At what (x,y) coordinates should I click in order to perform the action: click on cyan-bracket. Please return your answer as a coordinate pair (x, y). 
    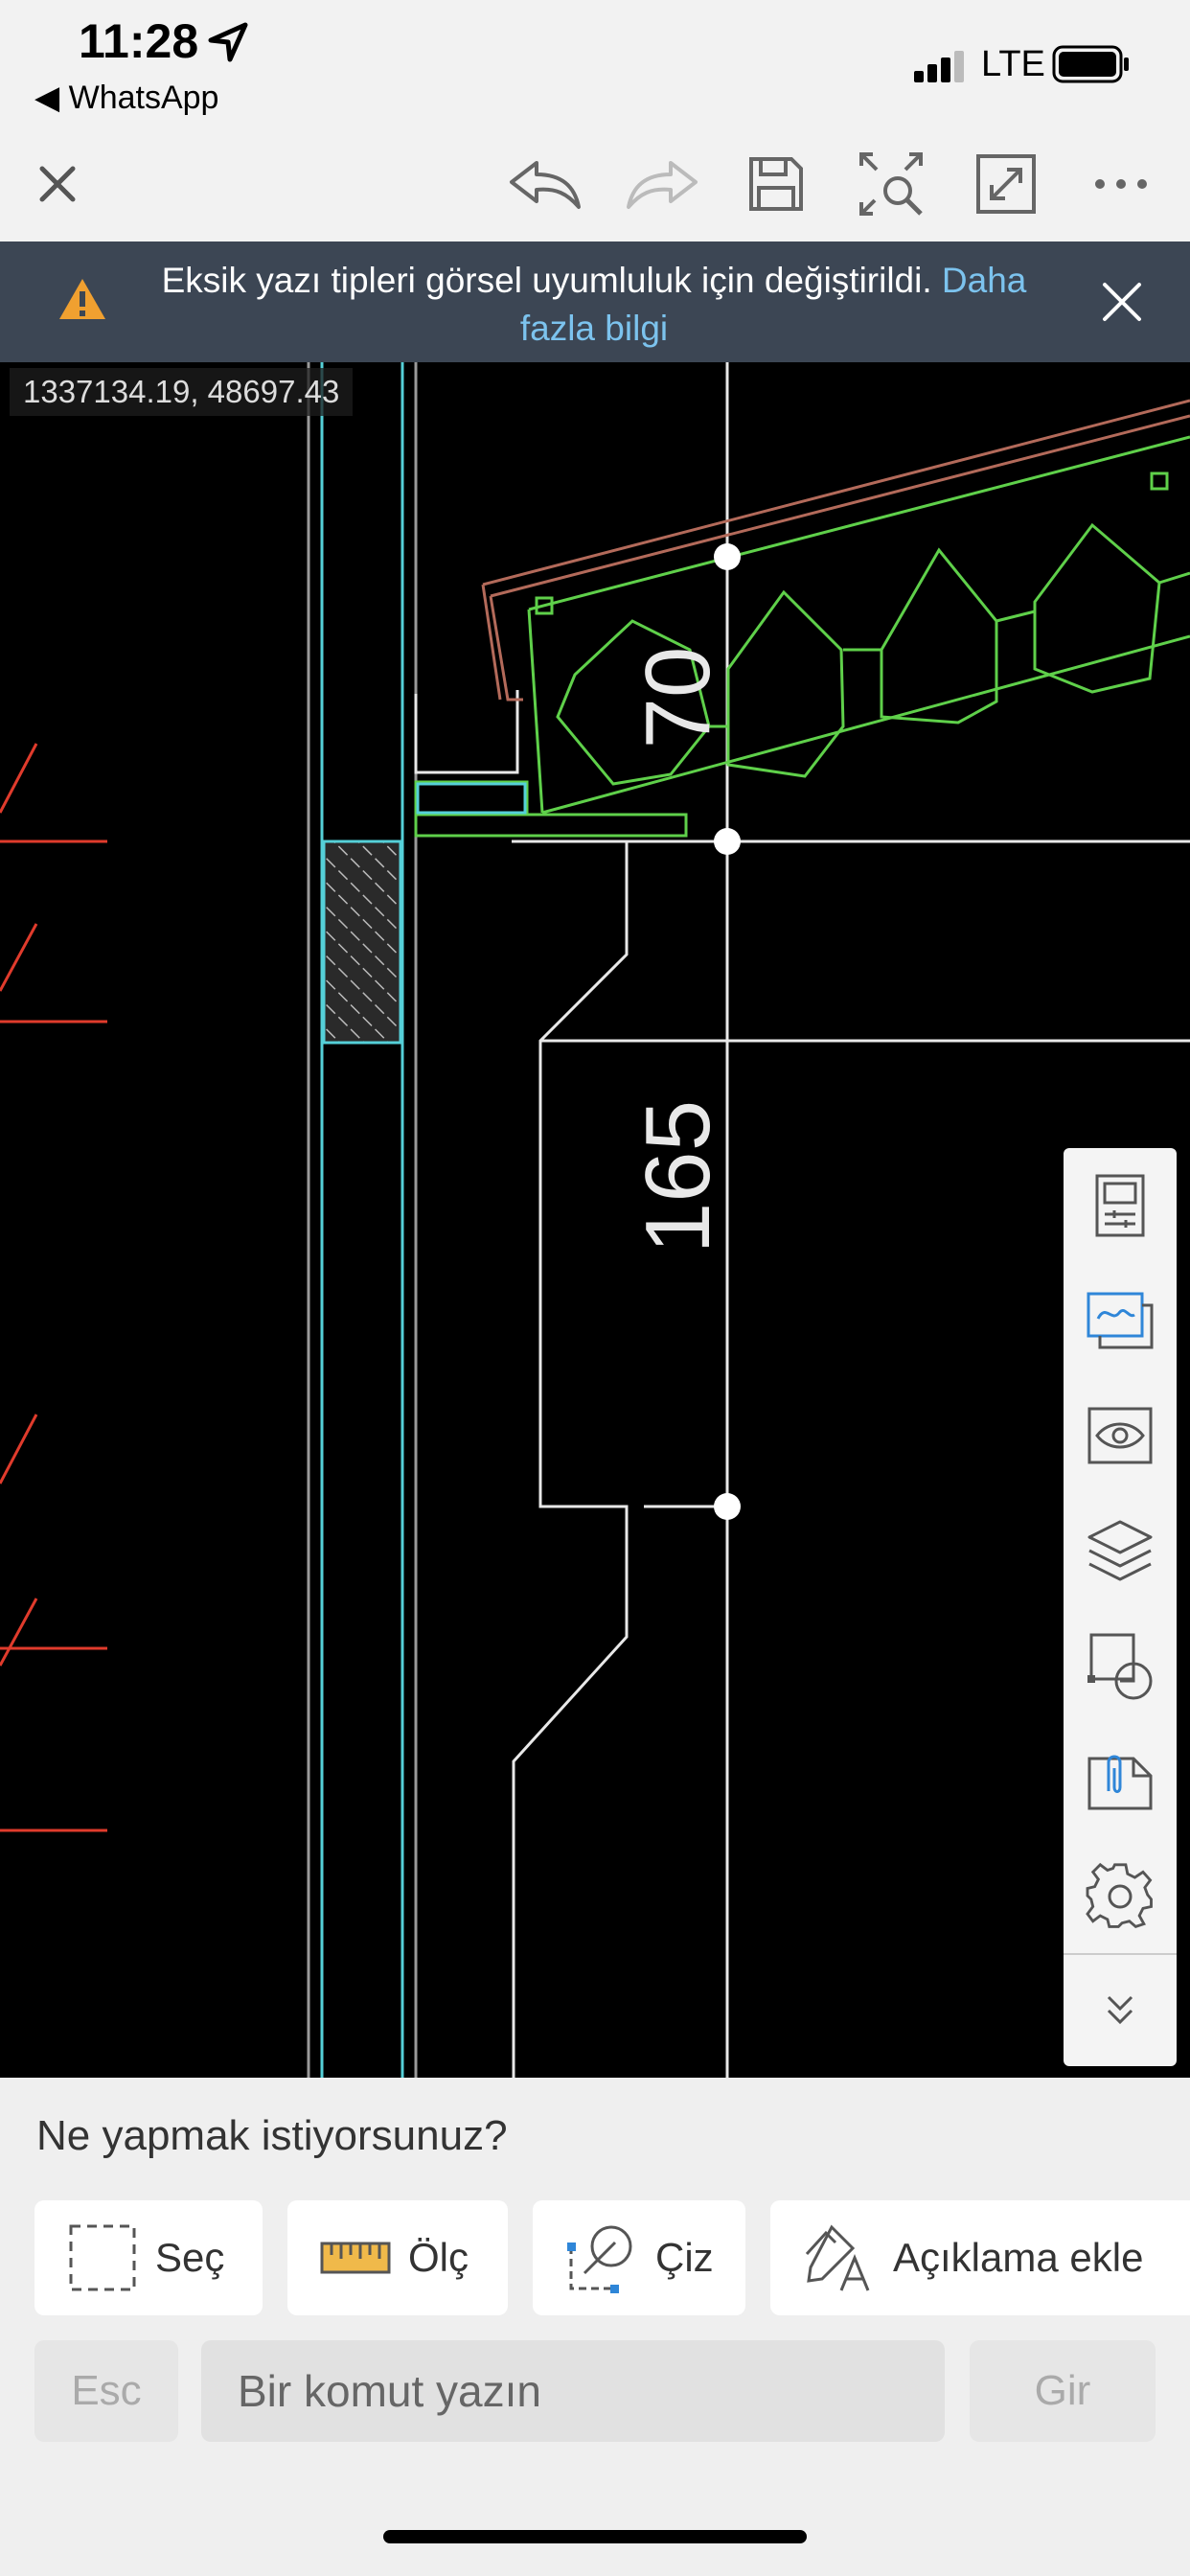
    Looking at the image, I should click on (472, 798).